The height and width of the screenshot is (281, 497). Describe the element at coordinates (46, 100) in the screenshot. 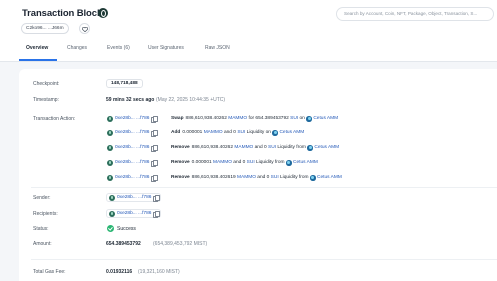

I see `timestamp-label: Timestamp:` at that location.